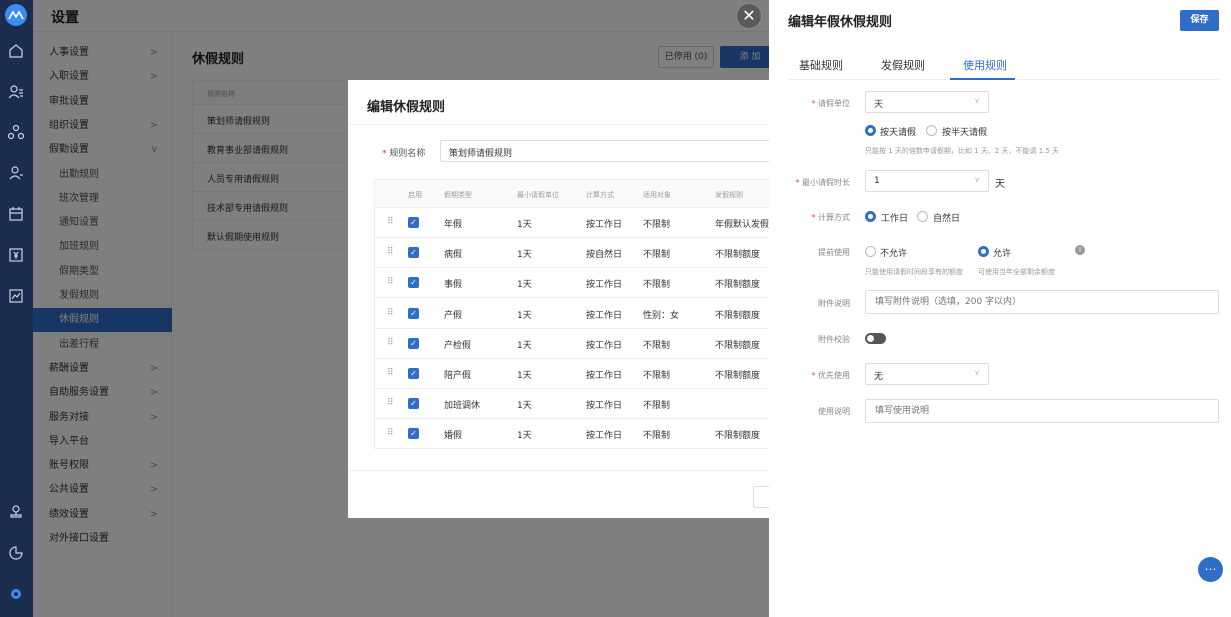  What do you see at coordinates (600, 195) in the screenshot?
I see `table-header-cell: 计算方式` at bounding box center [600, 195].